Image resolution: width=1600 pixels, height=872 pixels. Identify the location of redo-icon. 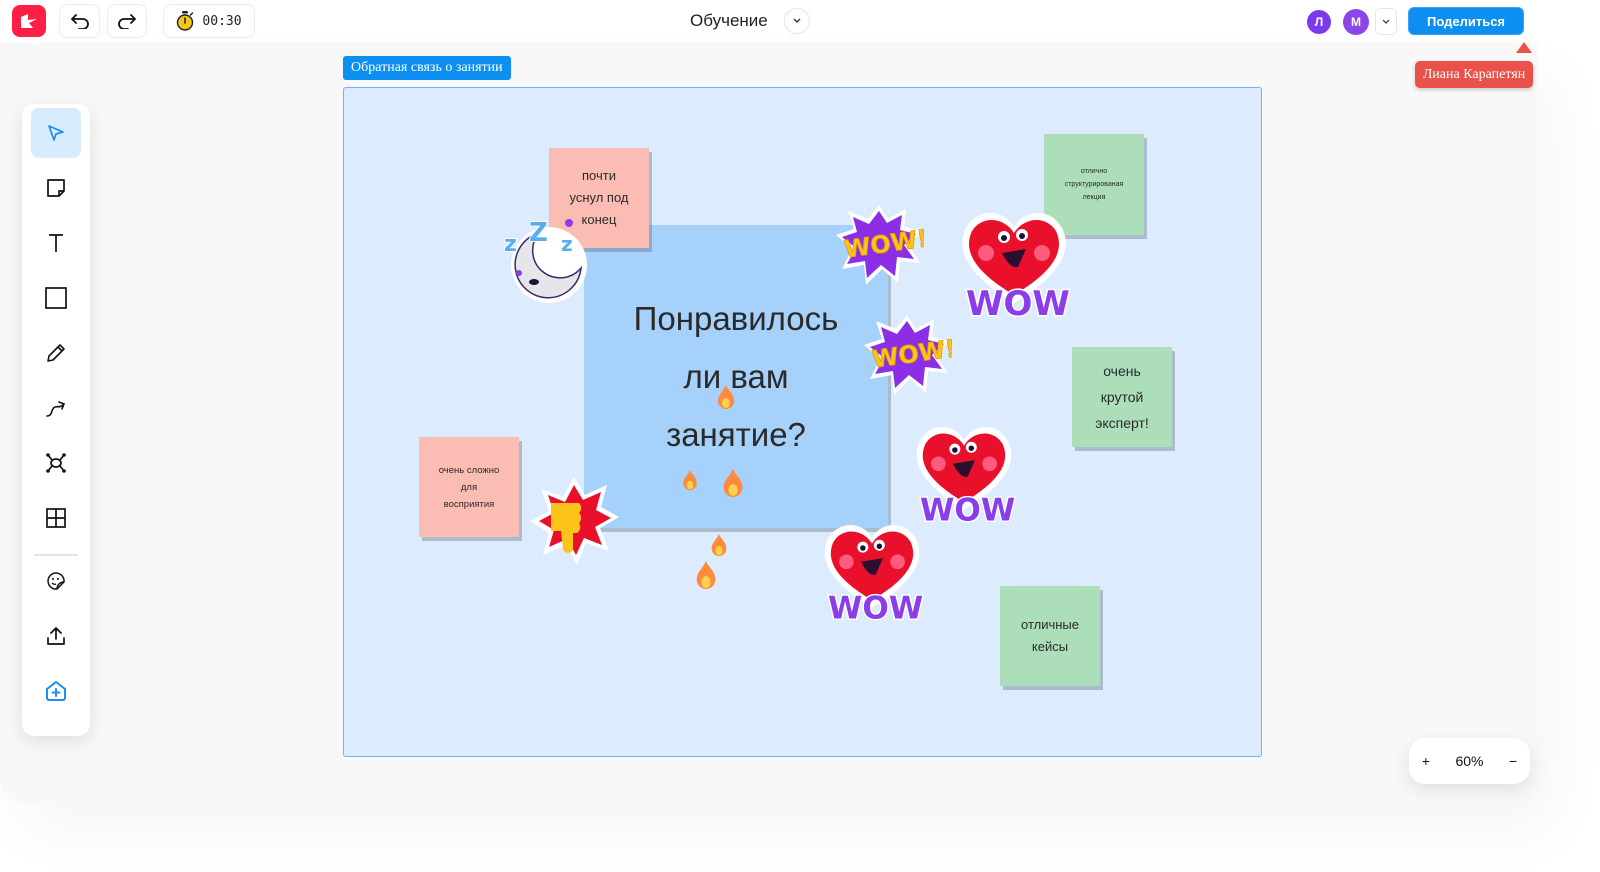
(127, 21).